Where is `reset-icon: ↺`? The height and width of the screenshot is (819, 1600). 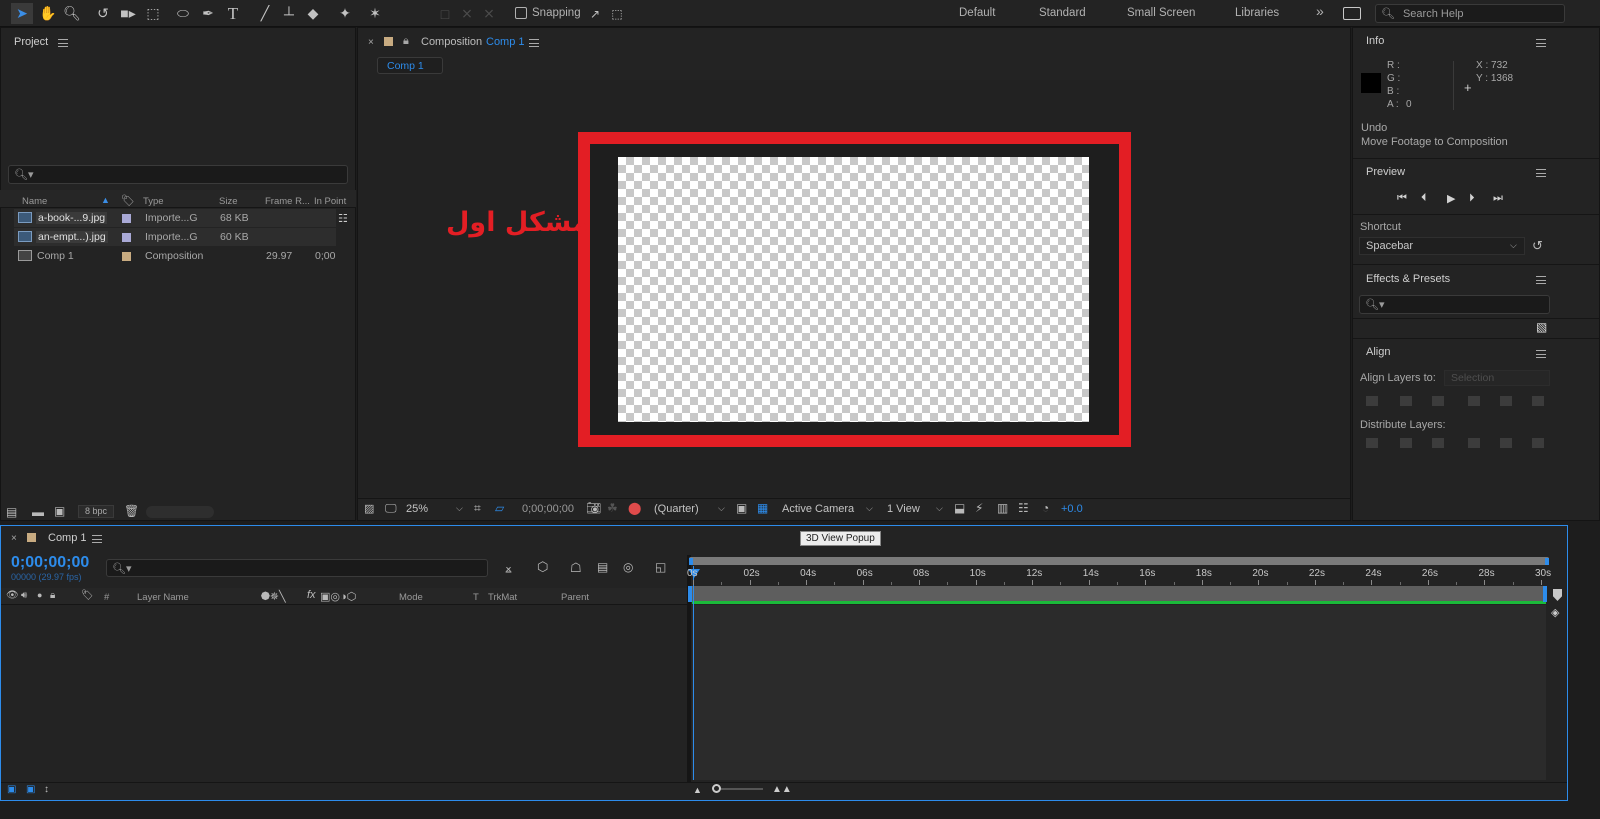 reset-icon: ↺ is located at coordinates (1537, 246).